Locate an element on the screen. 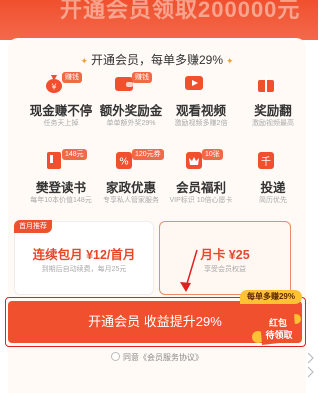 The image size is (320, 393). agreement-checkbox is located at coordinates (115, 356).